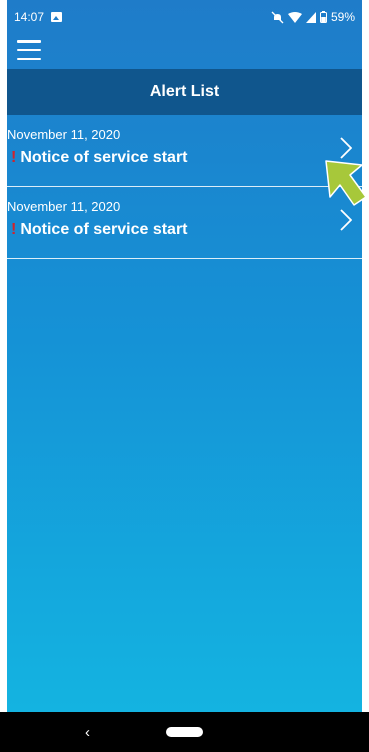 The height and width of the screenshot is (752, 369). Describe the element at coordinates (184, 17) in the screenshot. I see `status-bar: 14:07 59%` at that location.